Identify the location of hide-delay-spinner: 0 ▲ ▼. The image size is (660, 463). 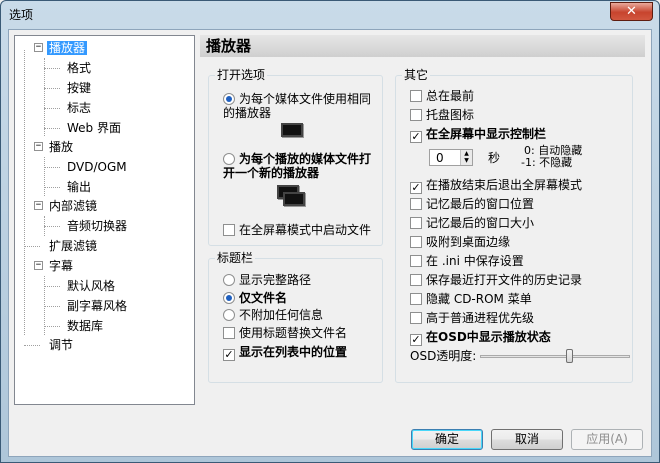
(451, 157).